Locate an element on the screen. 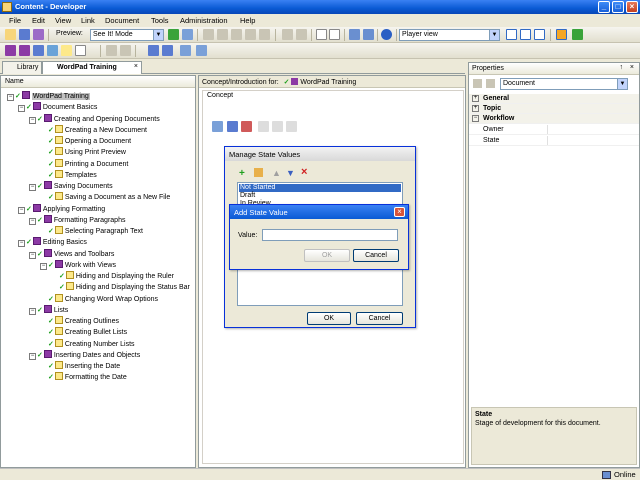 The image size is (640, 480). cut-icon is located at coordinates (208, 34).